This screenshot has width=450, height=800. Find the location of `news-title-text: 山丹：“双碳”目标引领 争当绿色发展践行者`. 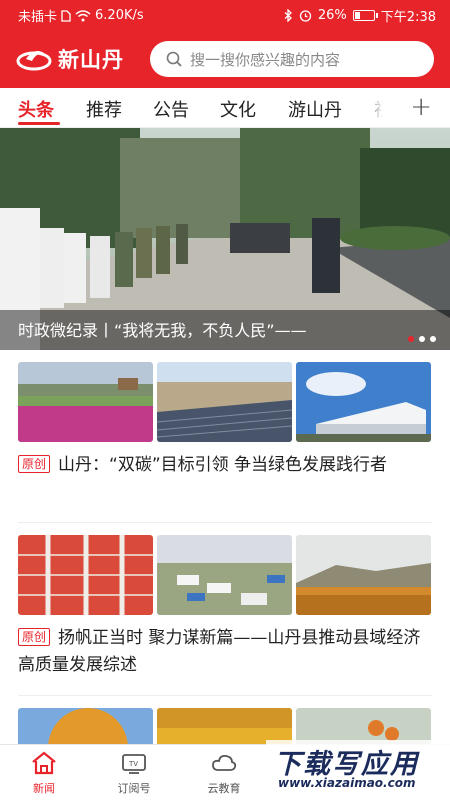

news-title-text: 山丹：“双碳”目标引领 争当绿色发展践行者 is located at coordinates (223, 465).